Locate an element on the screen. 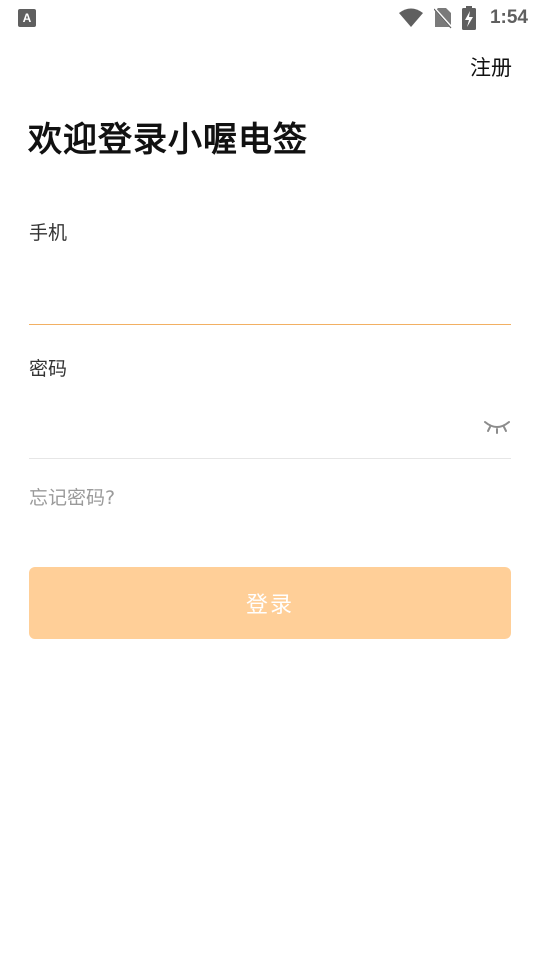 This screenshot has width=540, height=960. phone-underline is located at coordinates (270, 324).